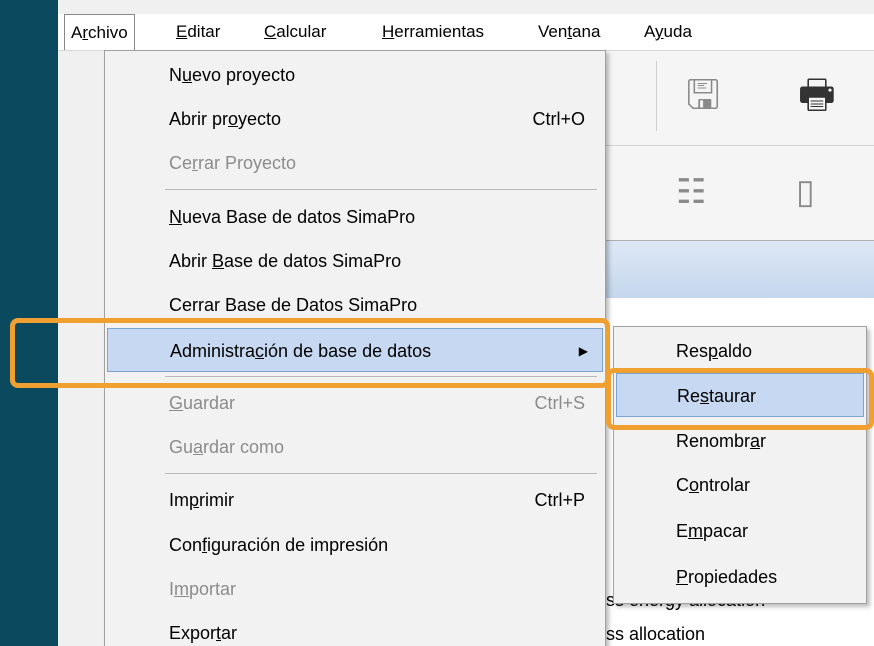  Describe the element at coordinates (736, 270) in the screenshot. I see `panel-header-band` at that location.